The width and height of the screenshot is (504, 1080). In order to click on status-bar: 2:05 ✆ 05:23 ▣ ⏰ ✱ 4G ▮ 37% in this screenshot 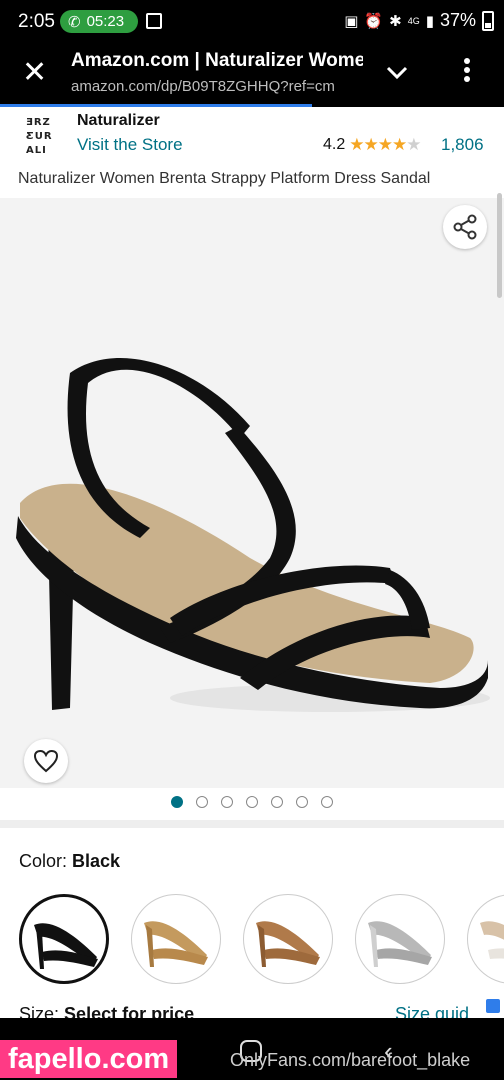, I will do `click(252, 22)`.